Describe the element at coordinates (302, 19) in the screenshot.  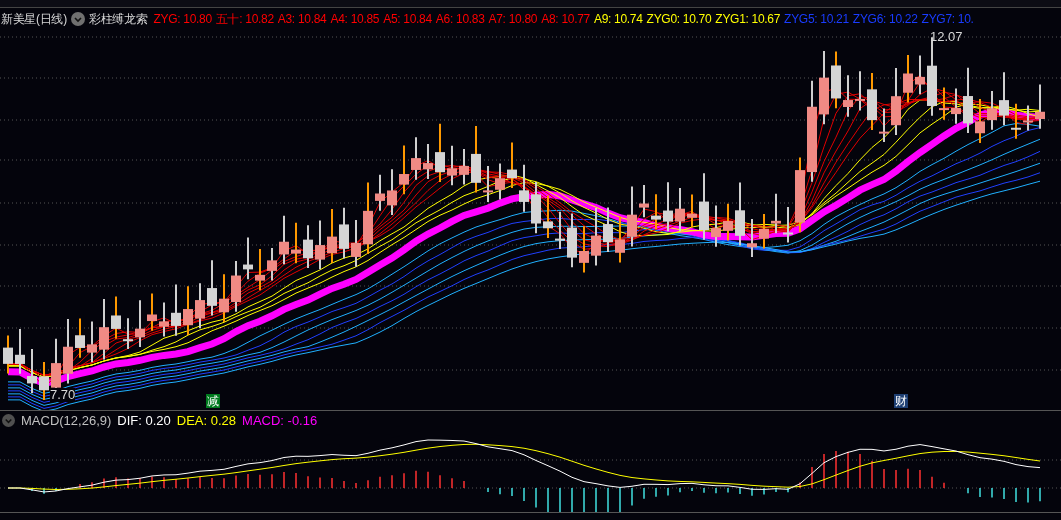
I see `legend-value: A3: 10.84` at that location.